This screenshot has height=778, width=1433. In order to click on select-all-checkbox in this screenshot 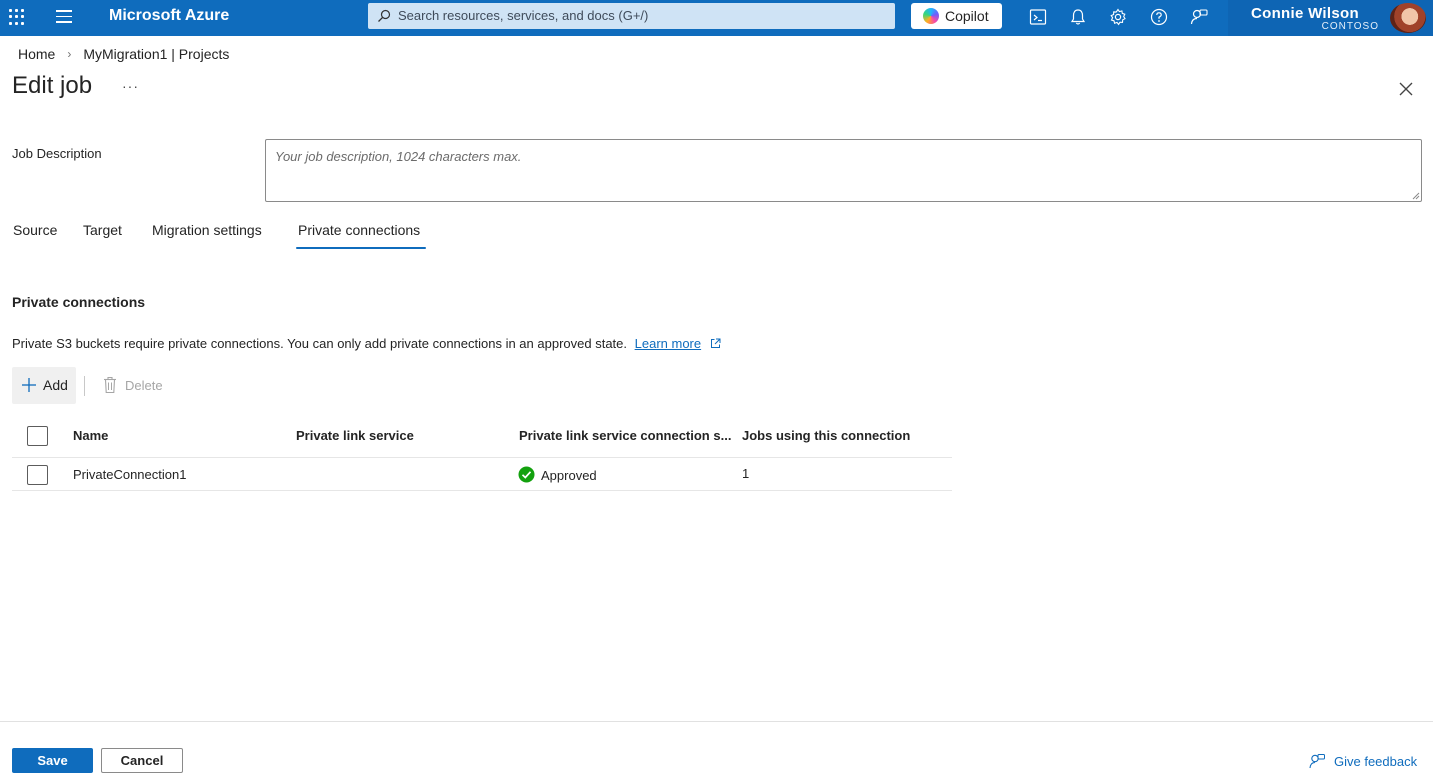, I will do `click(37, 436)`.